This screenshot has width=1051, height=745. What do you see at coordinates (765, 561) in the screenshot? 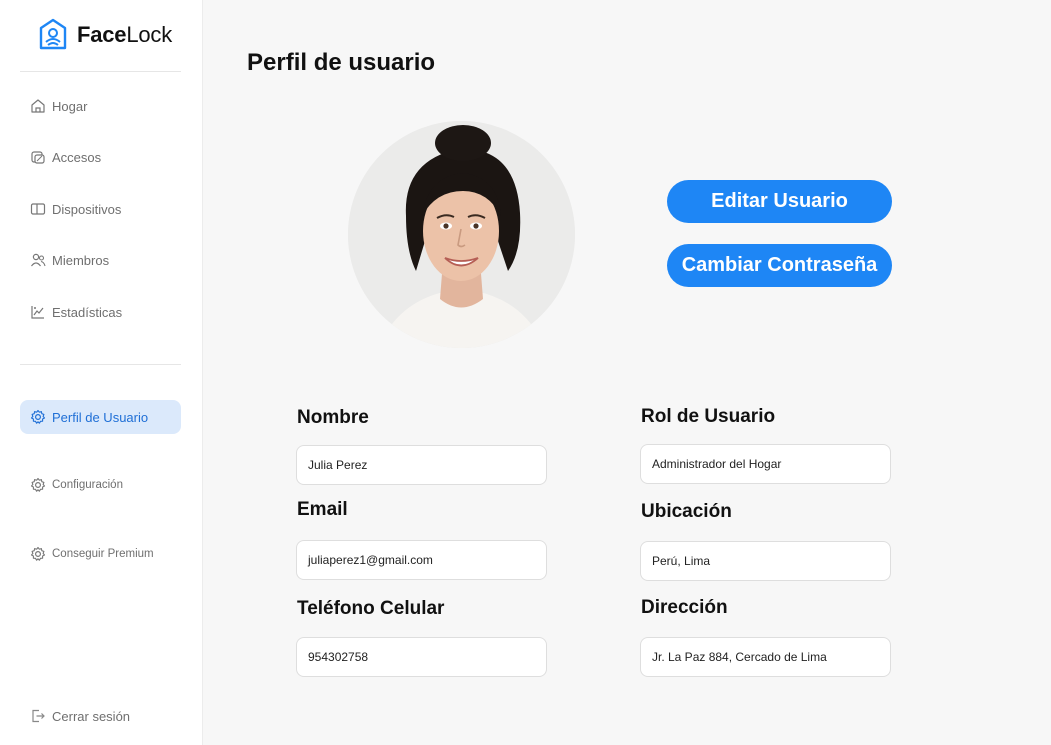
I see `ubicacion-field: Perú, Lima` at bounding box center [765, 561].